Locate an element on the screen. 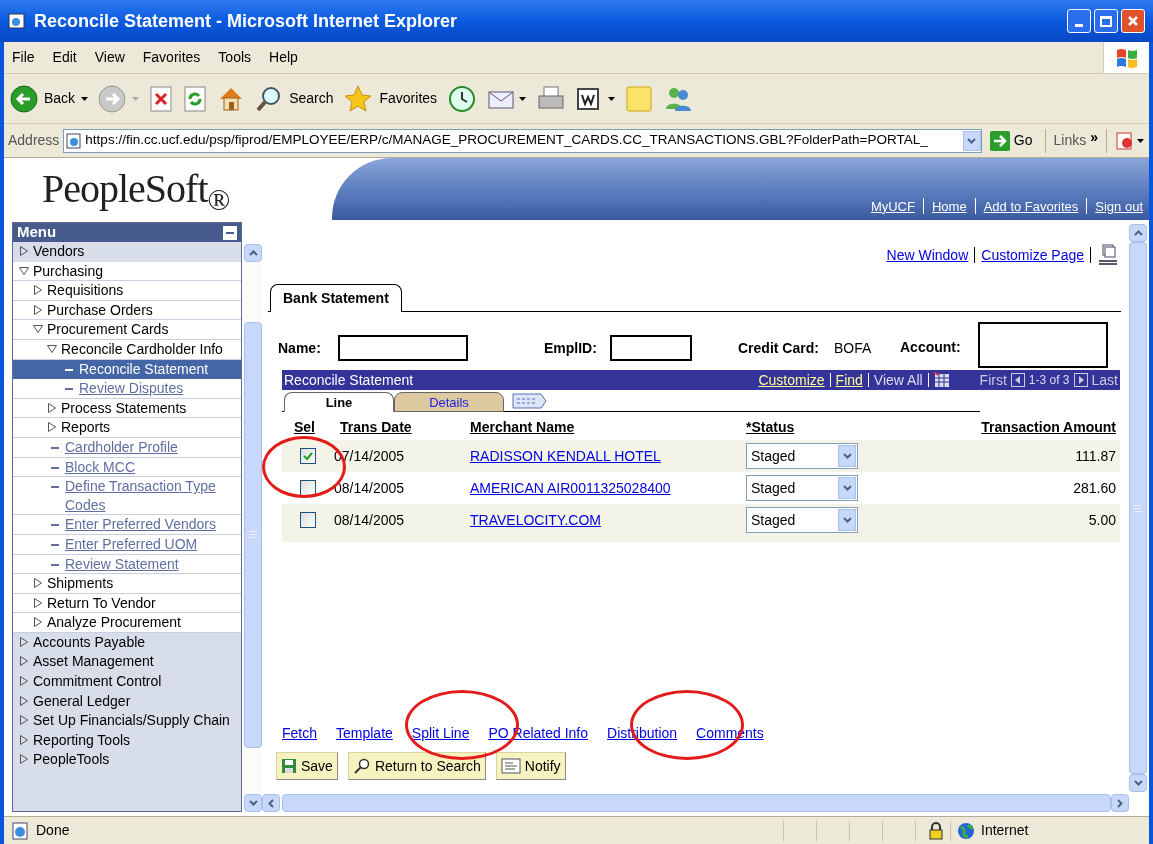 This screenshot has height=844, width=1153. peoplesoft-logo: PeopleSoft$_{®}$ is located at coordinates (136, 189).